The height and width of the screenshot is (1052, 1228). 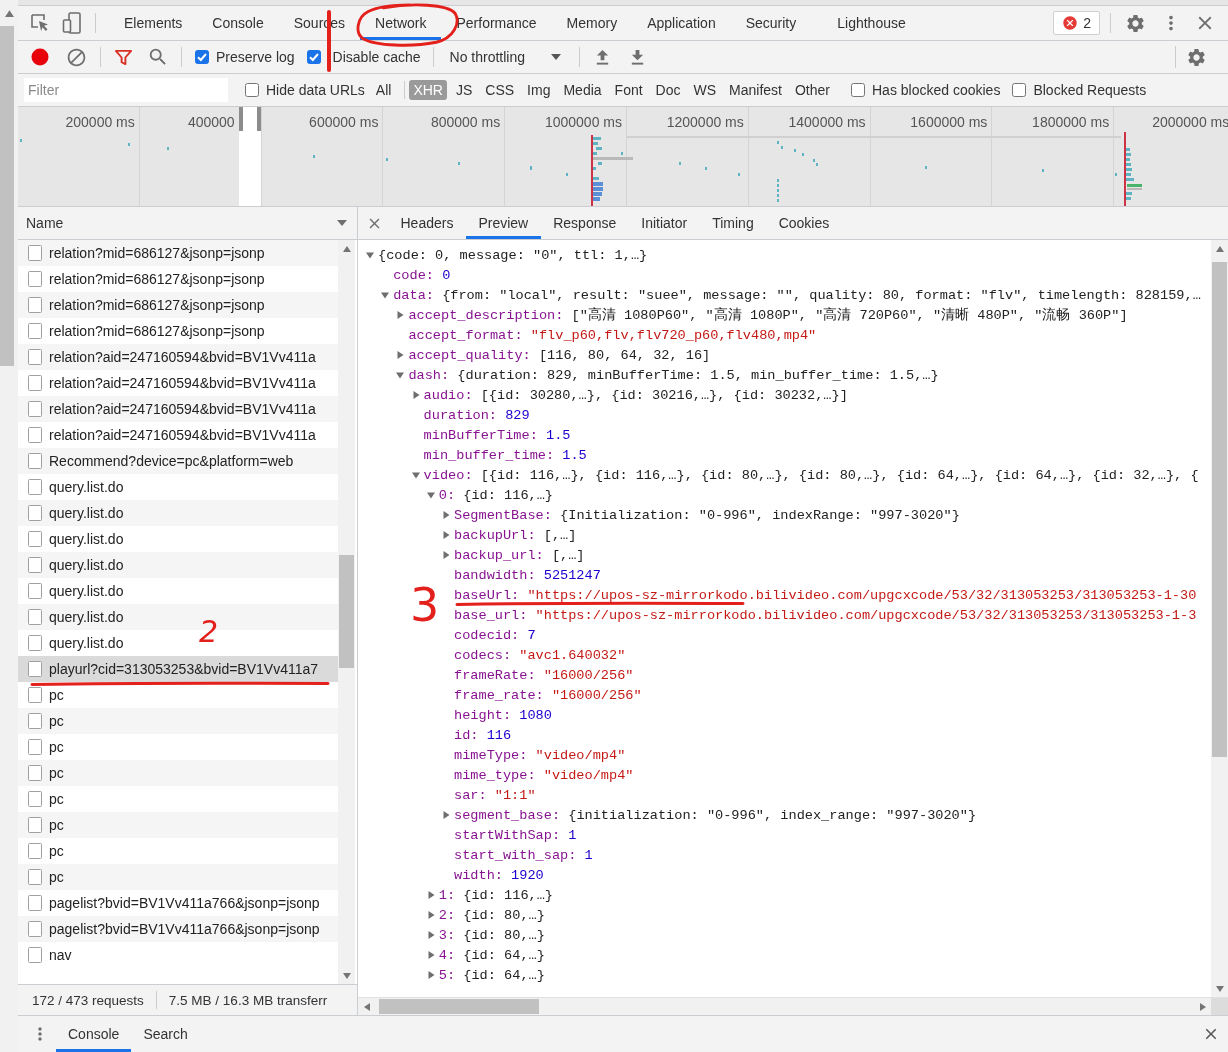 I want to click on search-icon, so click(x=158, y=57).